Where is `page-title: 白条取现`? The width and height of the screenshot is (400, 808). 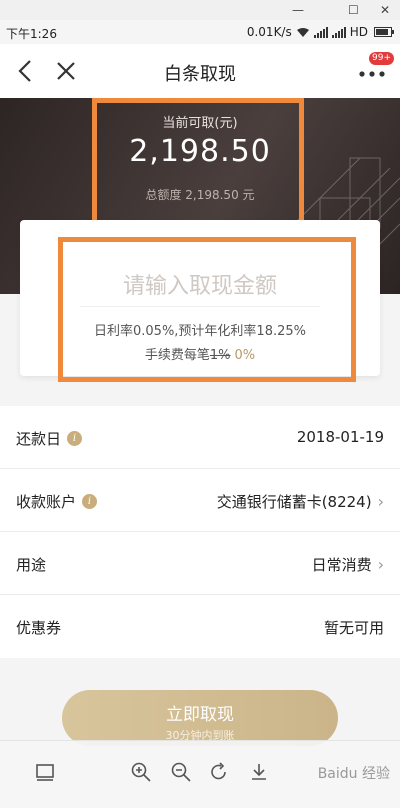
page-title: 白条取现 is located at coordinates (200, 74).